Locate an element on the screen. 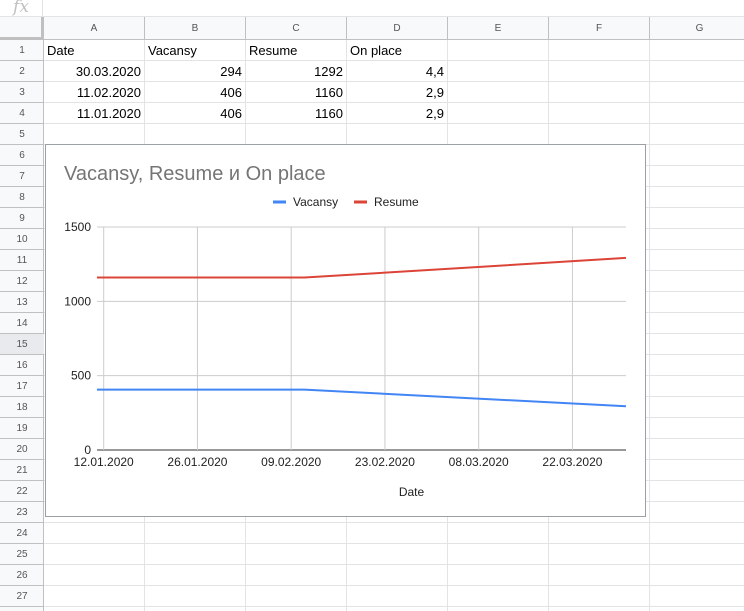  x-tick-label-1: 26.01.2020 is located at coordinates (197, 462).